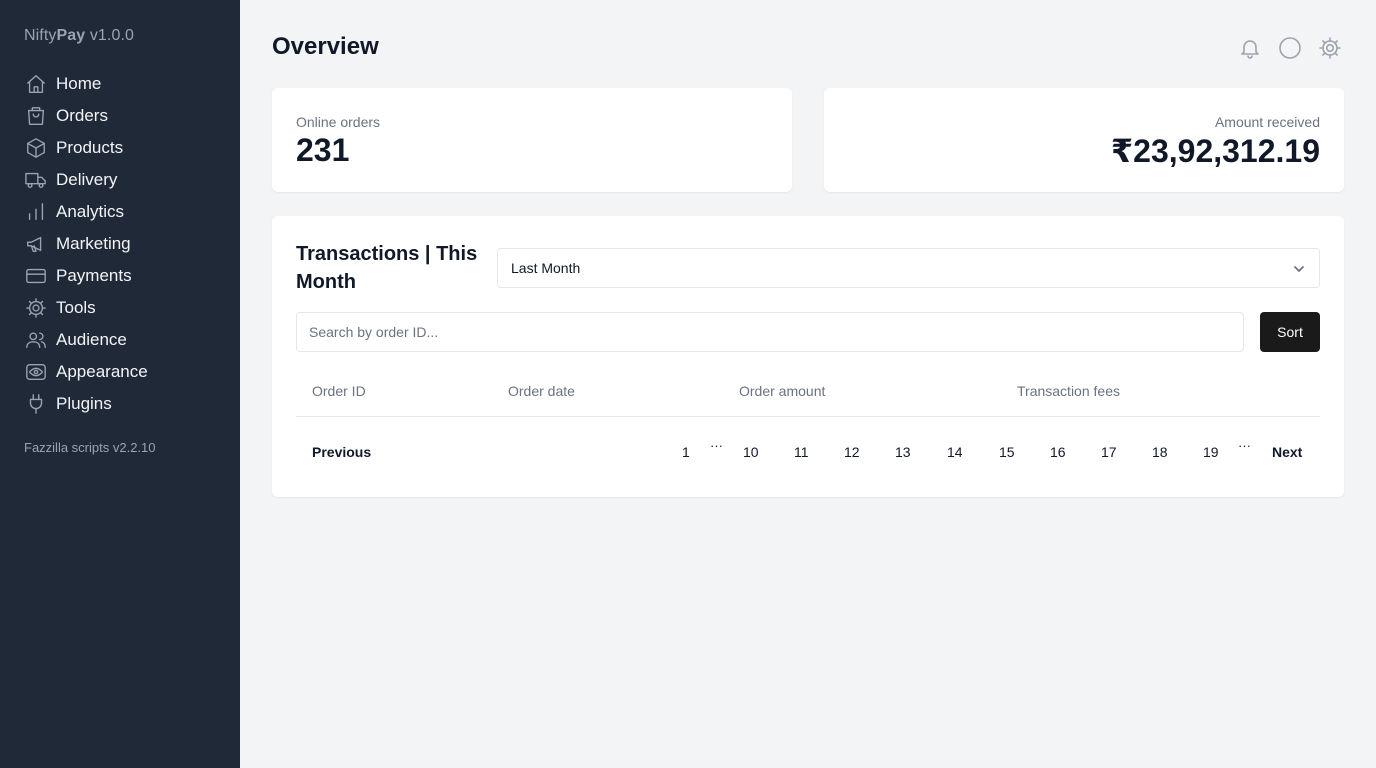  Describe the element at coordinates (36, 372) in the screenshot. I see `eye-icon` at that location.